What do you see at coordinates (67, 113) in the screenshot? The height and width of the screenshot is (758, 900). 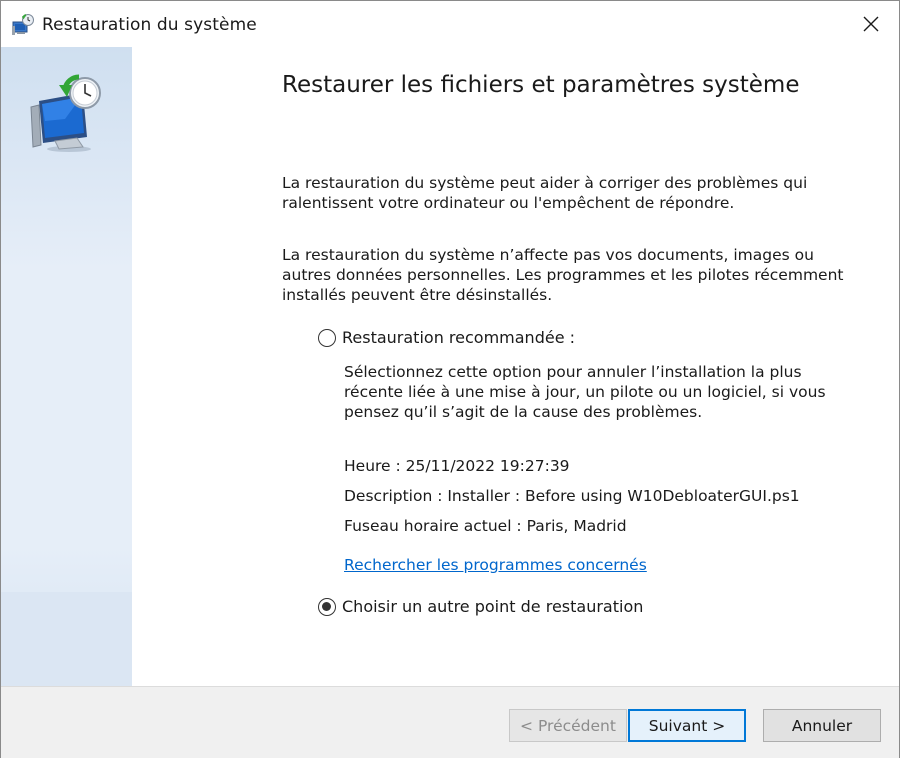 I see `system-restore-hero-icon` at bounding box center [67, 113].